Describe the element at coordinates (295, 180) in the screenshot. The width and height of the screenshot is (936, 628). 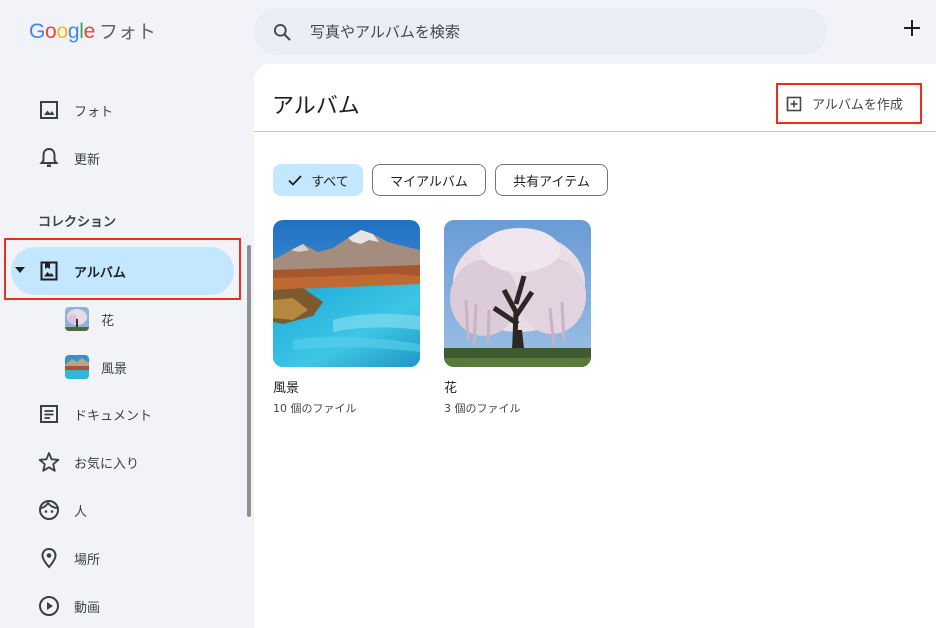
I see `check-icon` at that location.